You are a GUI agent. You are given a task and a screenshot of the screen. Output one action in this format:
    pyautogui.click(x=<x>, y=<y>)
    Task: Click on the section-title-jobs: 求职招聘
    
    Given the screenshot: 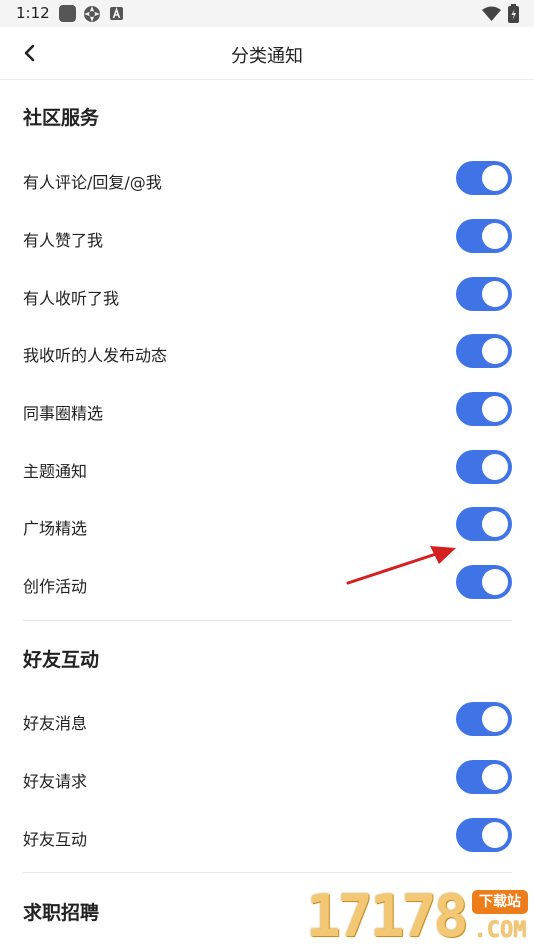 What is the action you would take?
    pyautogui.click(x=61, y=913)
    